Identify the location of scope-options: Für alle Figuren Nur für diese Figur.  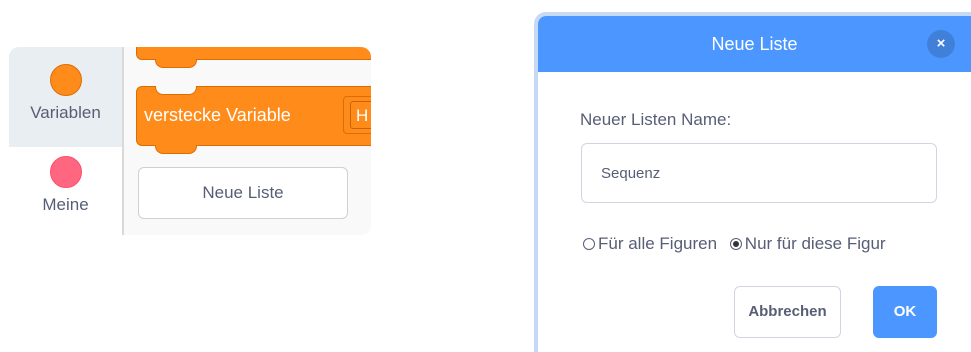
(738, 244).